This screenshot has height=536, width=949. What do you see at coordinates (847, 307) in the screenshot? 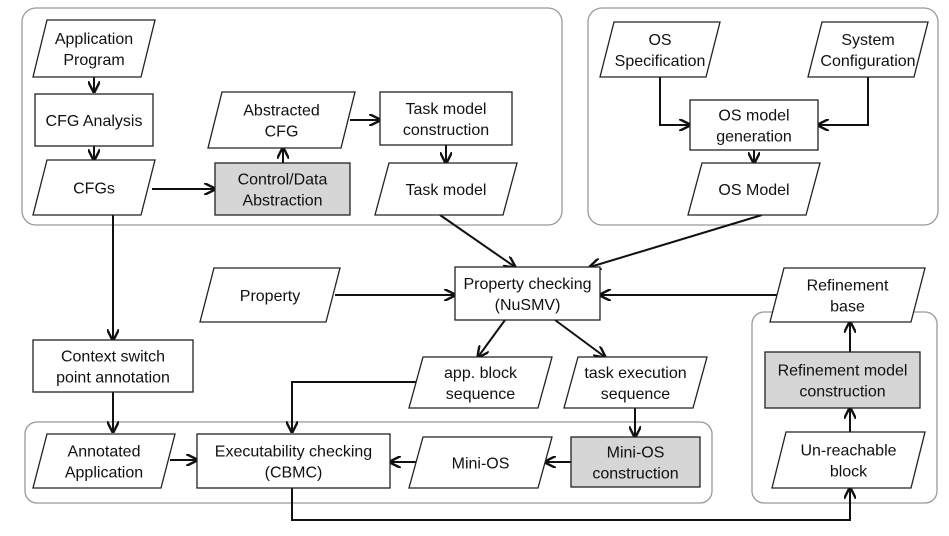
I see `node-label: base` at bounding box center [847, 307].